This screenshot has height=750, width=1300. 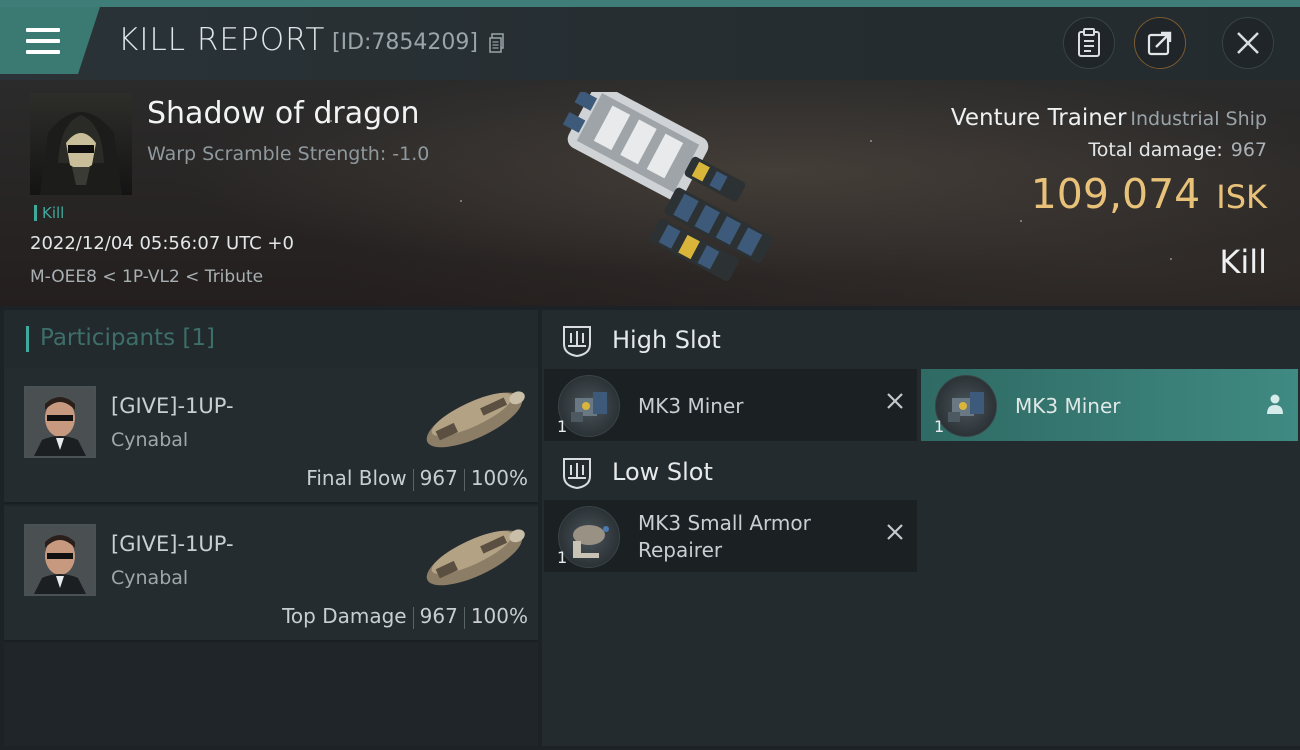 What do you see at coordinates (1155, 150) in the screenshot?
I see `total-damage-label: Total damage:` at bounding box center [1155, 150].